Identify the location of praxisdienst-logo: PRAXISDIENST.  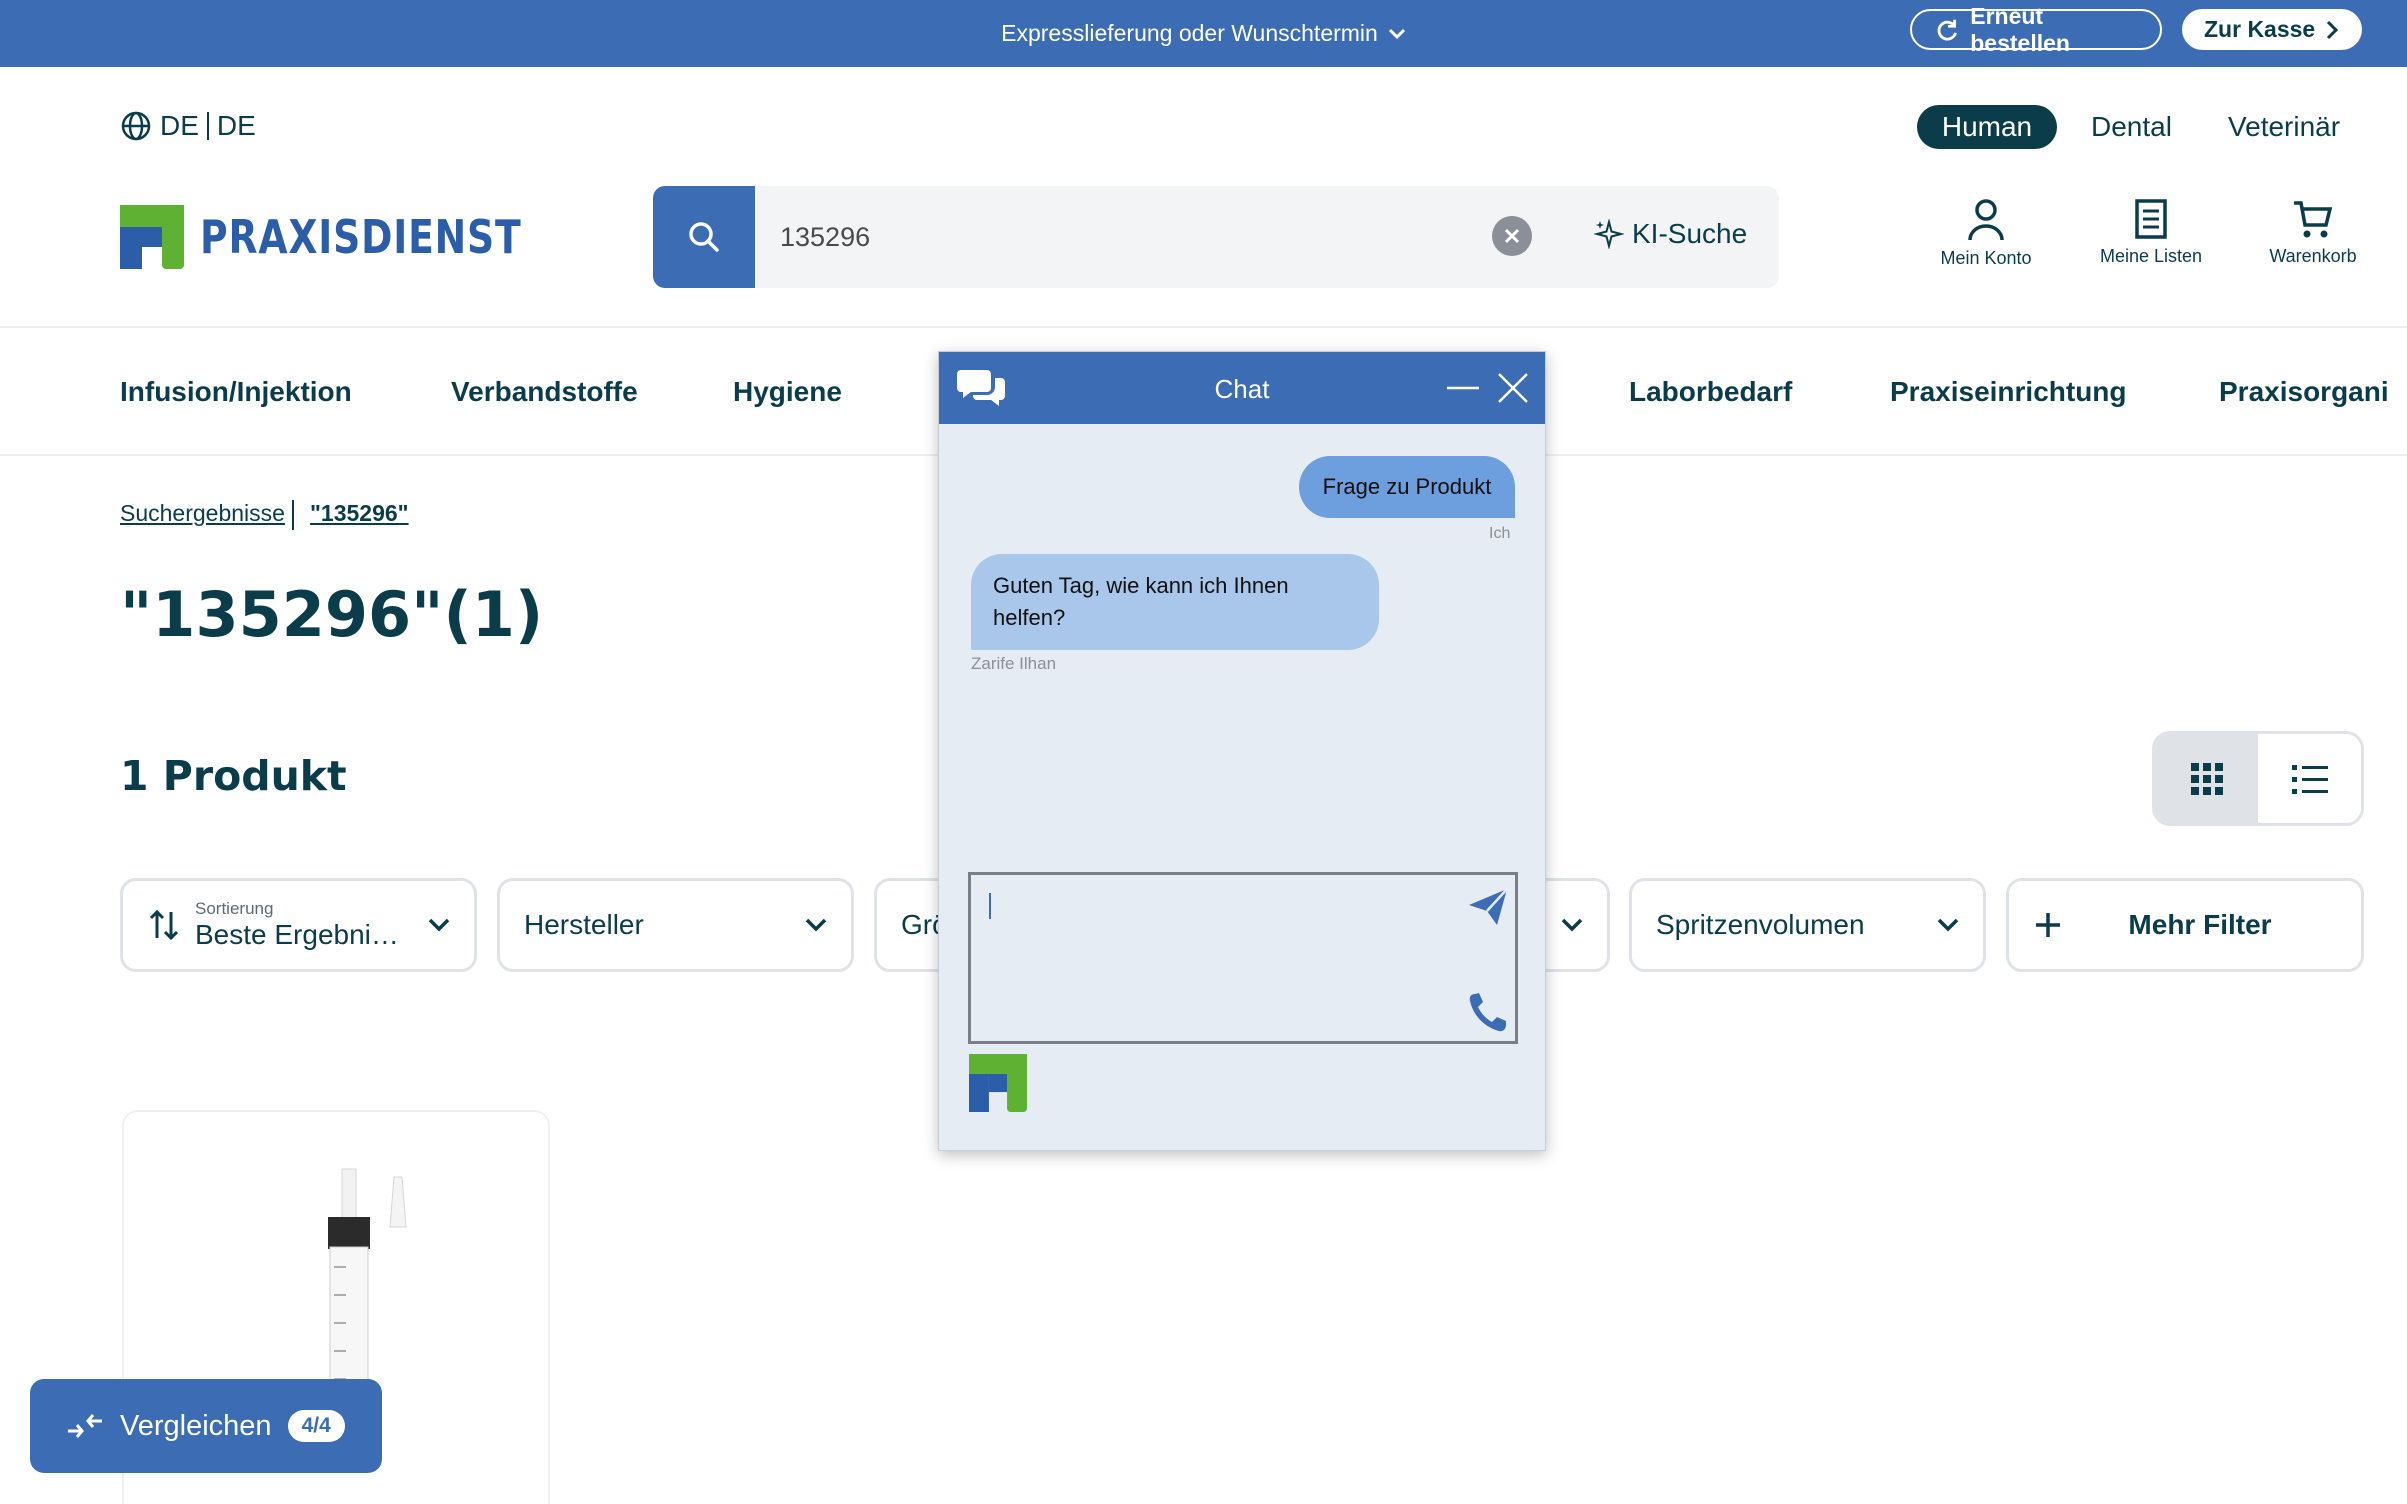
(356, 237).